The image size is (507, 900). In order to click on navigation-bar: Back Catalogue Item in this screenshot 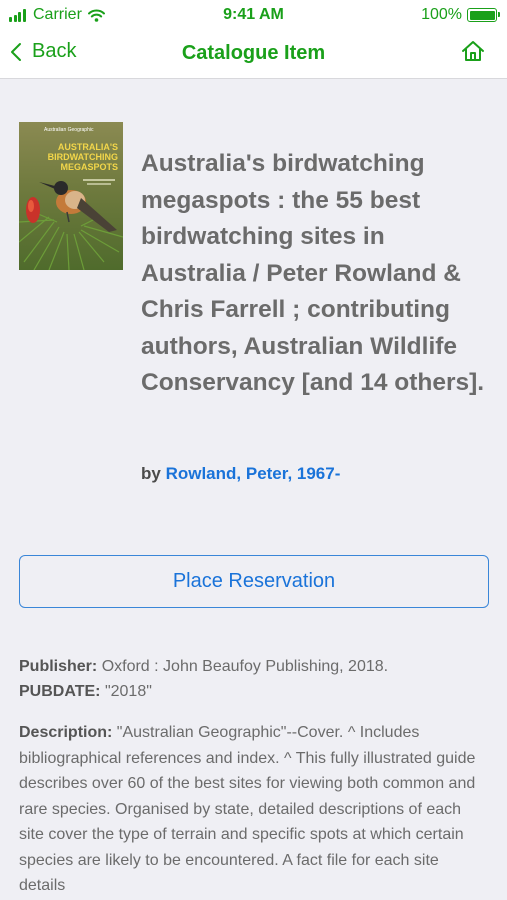, I will do `click(253, 54)`.